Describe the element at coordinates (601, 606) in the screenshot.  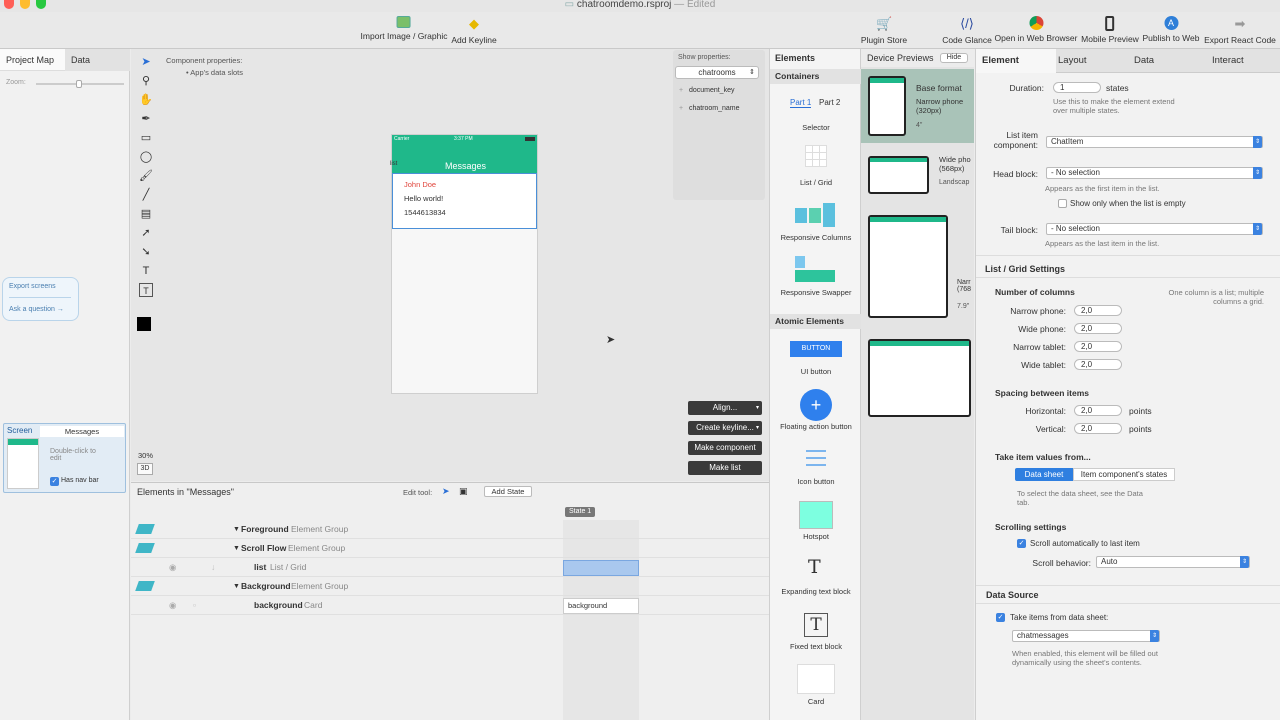
I see `background-chip: background` at that location.